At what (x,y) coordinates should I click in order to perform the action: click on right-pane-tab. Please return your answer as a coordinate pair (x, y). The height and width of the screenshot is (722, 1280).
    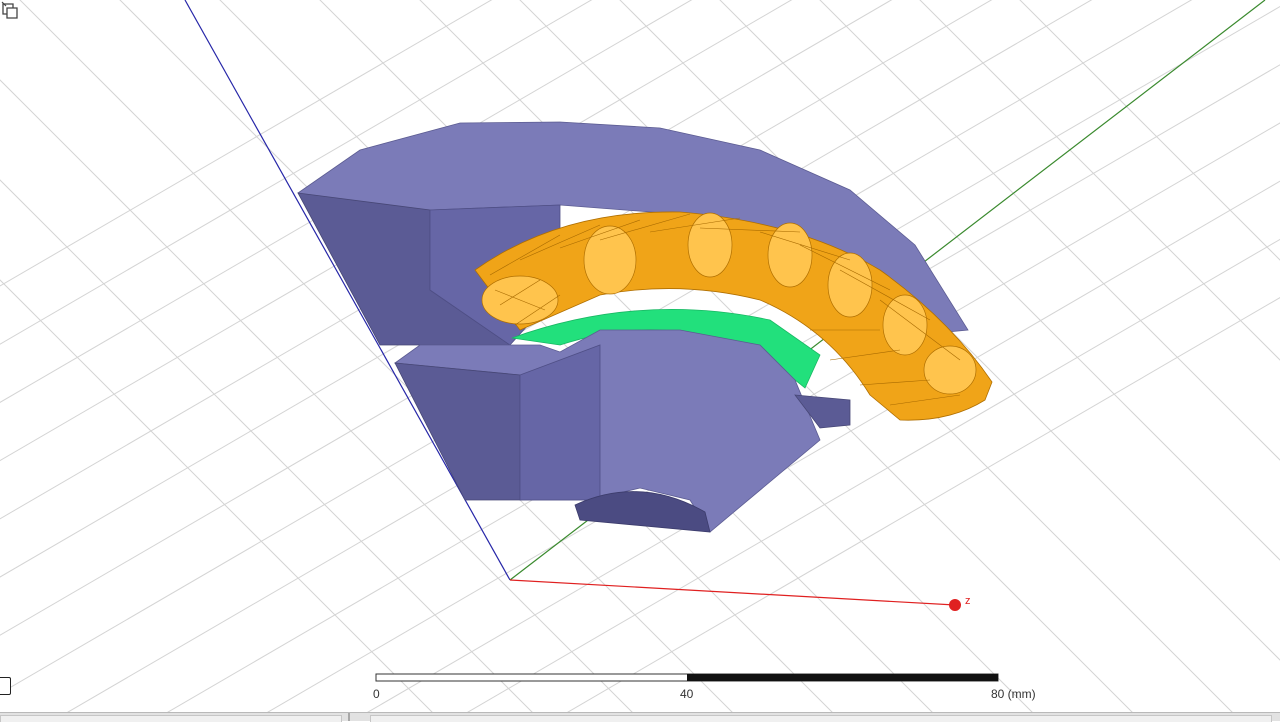
    Looking at the image, I should click on (821, 718).